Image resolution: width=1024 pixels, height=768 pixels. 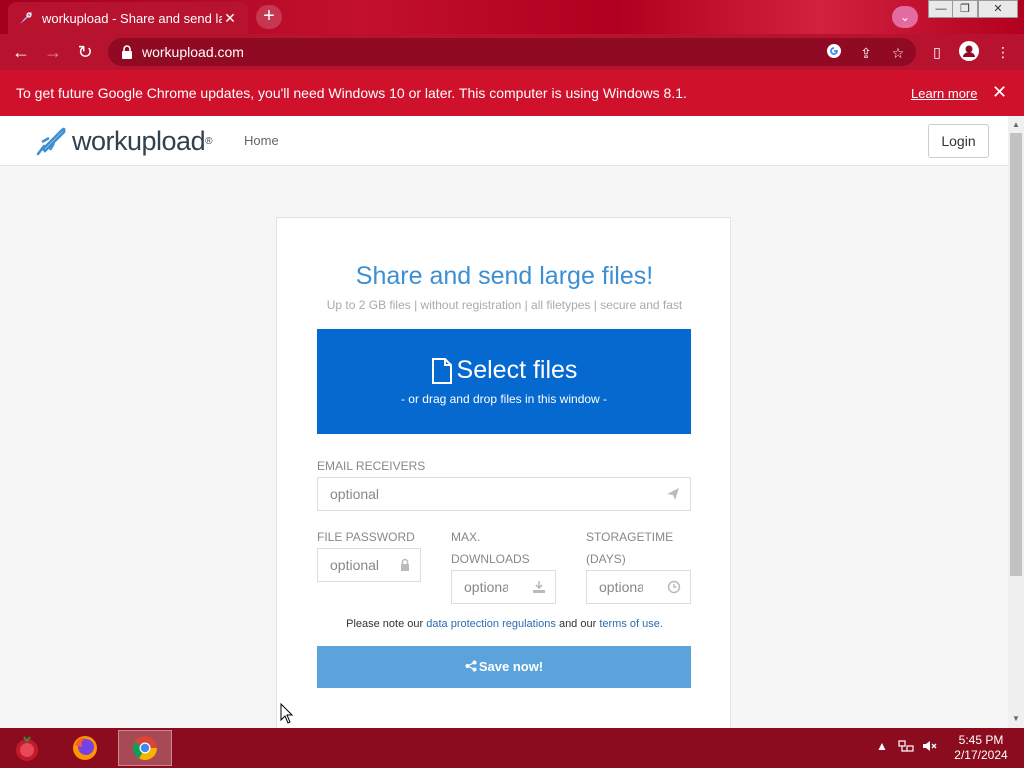 What do you see at coordinates (937, 52) in the screenshot?
I see `side-panel-icon: ▯` at bounding box center [937, 52].